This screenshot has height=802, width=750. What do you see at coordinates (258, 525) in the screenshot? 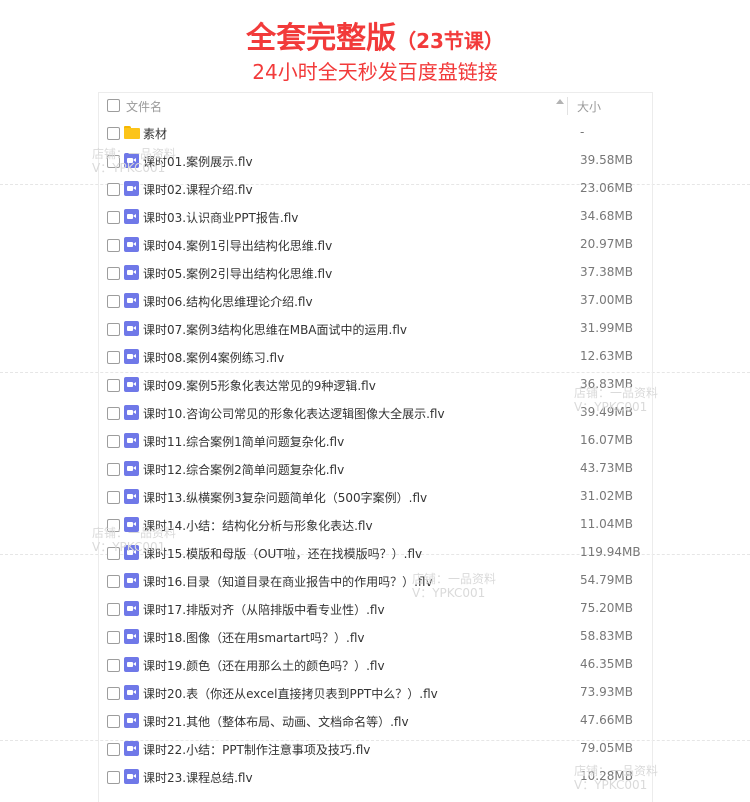
I see `file-name: 课时14.小结：结构化分析与形象化表达.flv` at bounding box center [258, 525].